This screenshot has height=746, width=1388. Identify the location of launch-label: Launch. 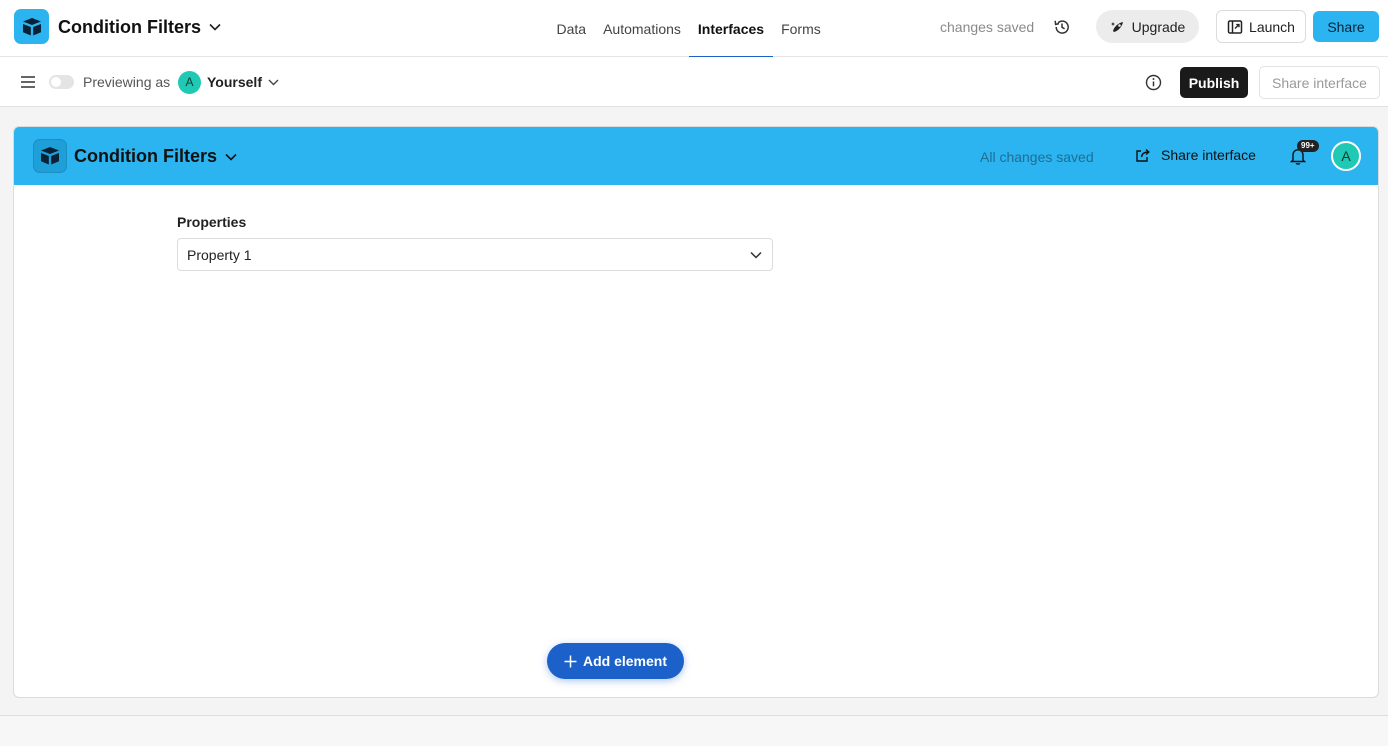
(1272, 26).